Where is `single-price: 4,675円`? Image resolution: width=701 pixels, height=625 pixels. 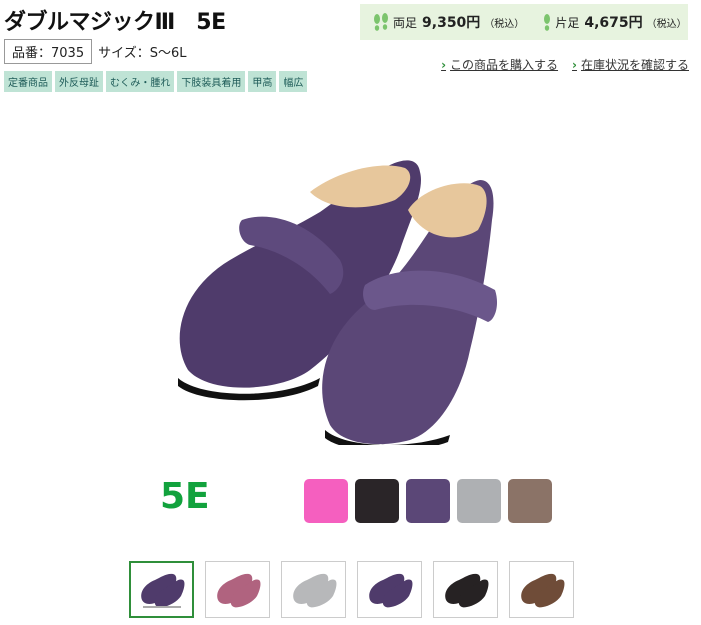 single-price: 4,675円 is located at coordinates (613, 23).